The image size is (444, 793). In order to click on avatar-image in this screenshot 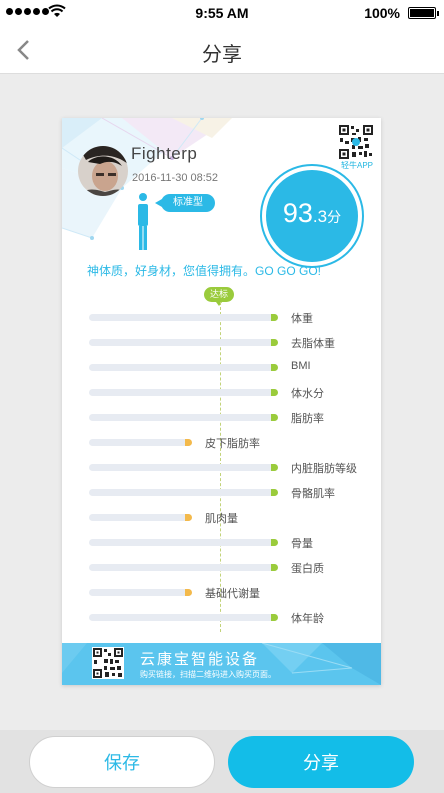, I will do `click(103, 171)`.